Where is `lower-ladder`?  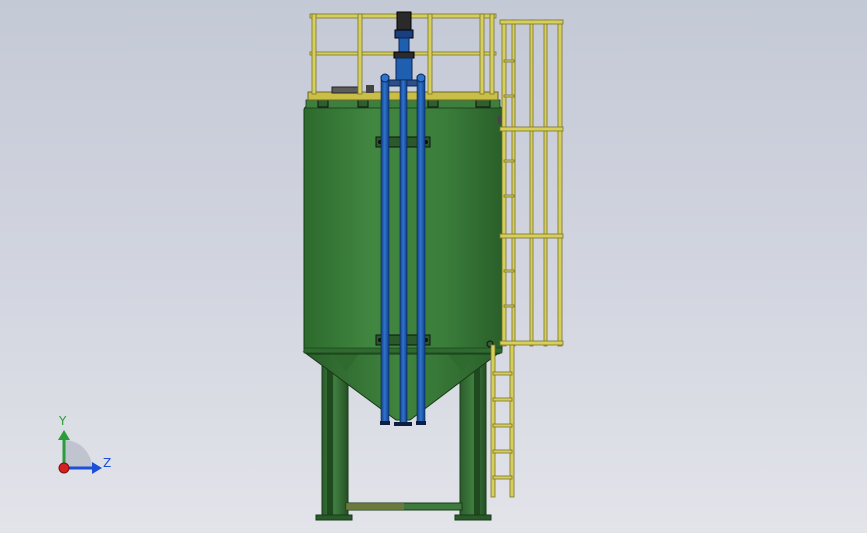
lower-ladder is located at coordinates (502, 421).